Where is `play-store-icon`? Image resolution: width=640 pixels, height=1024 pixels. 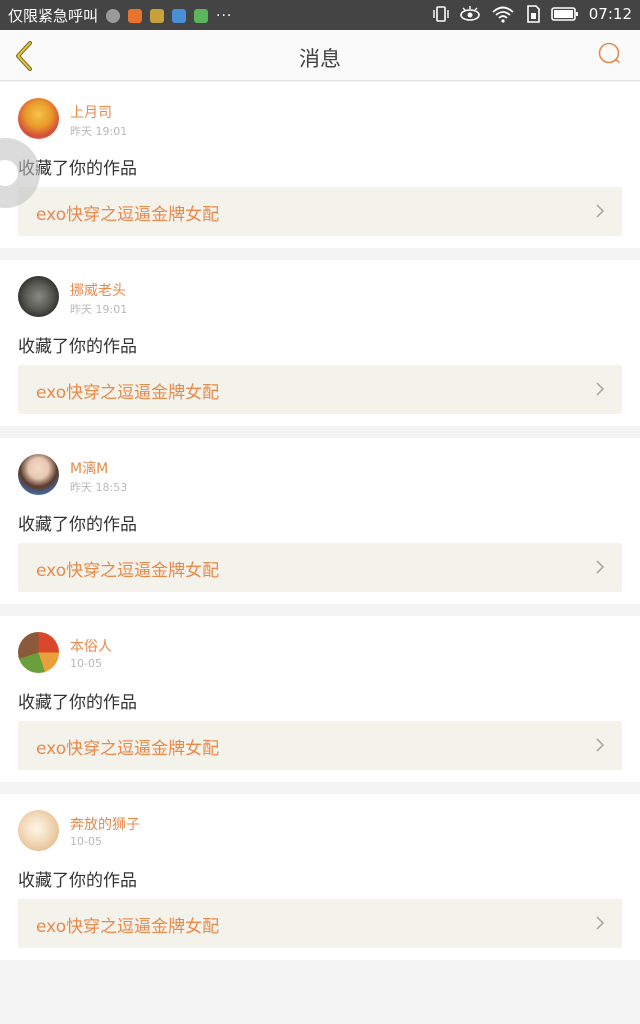
play-store-icon is located at coordinates (201, 15).